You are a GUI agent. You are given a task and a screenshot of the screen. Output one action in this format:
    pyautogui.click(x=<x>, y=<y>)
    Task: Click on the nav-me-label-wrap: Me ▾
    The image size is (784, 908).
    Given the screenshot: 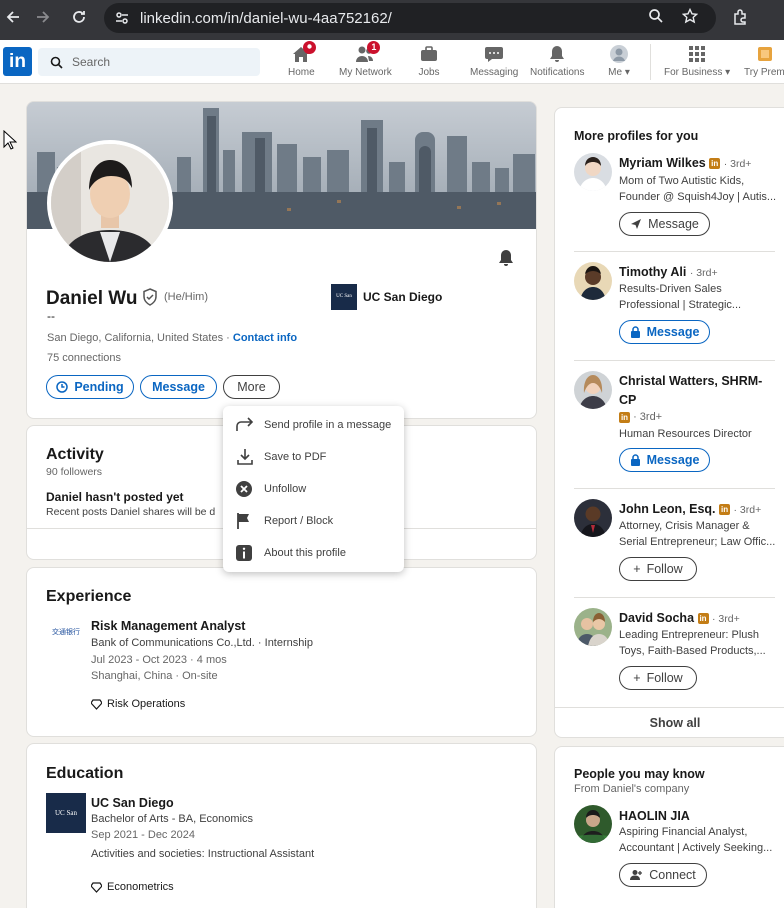 What is the action you would take?
    pyautogui.click(x=619, y=72)
    